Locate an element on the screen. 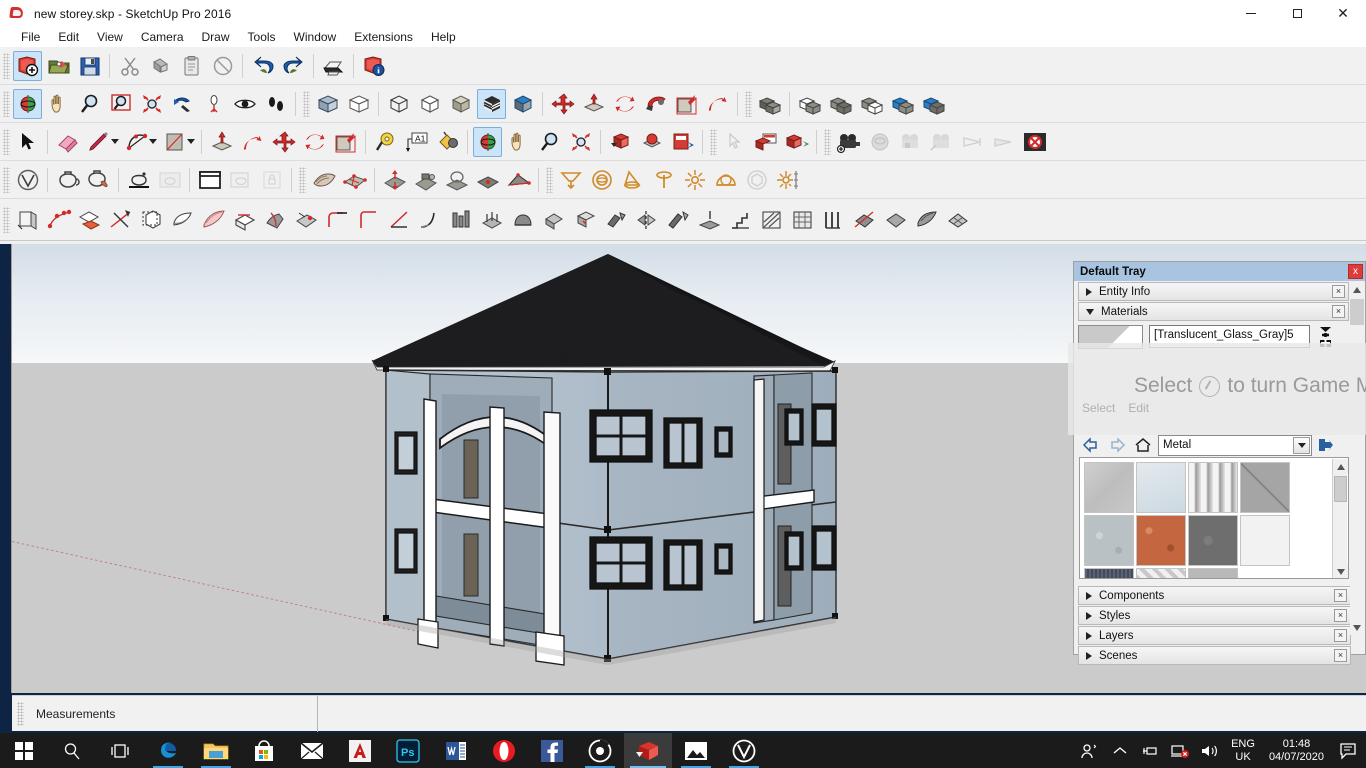 This screenshot has height=768, width=1366. frustum-alt-button is located at coordinates (1003, 142).